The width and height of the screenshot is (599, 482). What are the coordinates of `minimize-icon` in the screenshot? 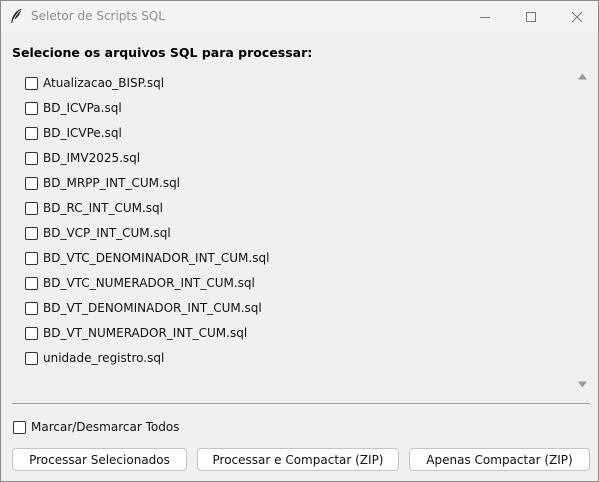 It's located at (485, 17).